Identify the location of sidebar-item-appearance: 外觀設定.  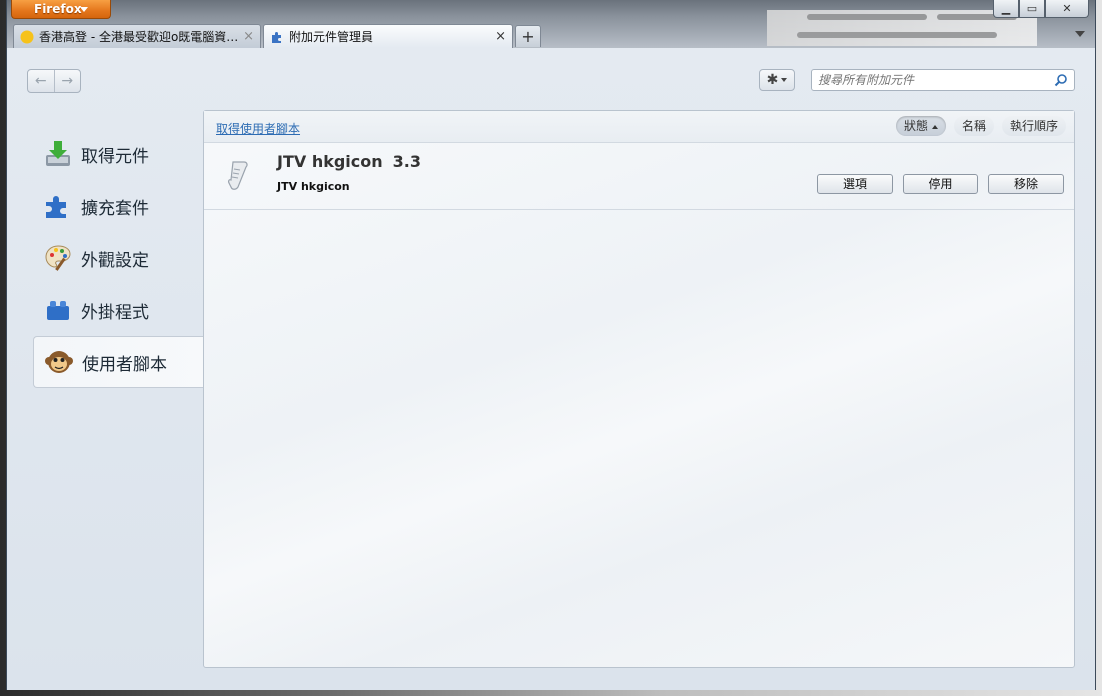
(118, 258).